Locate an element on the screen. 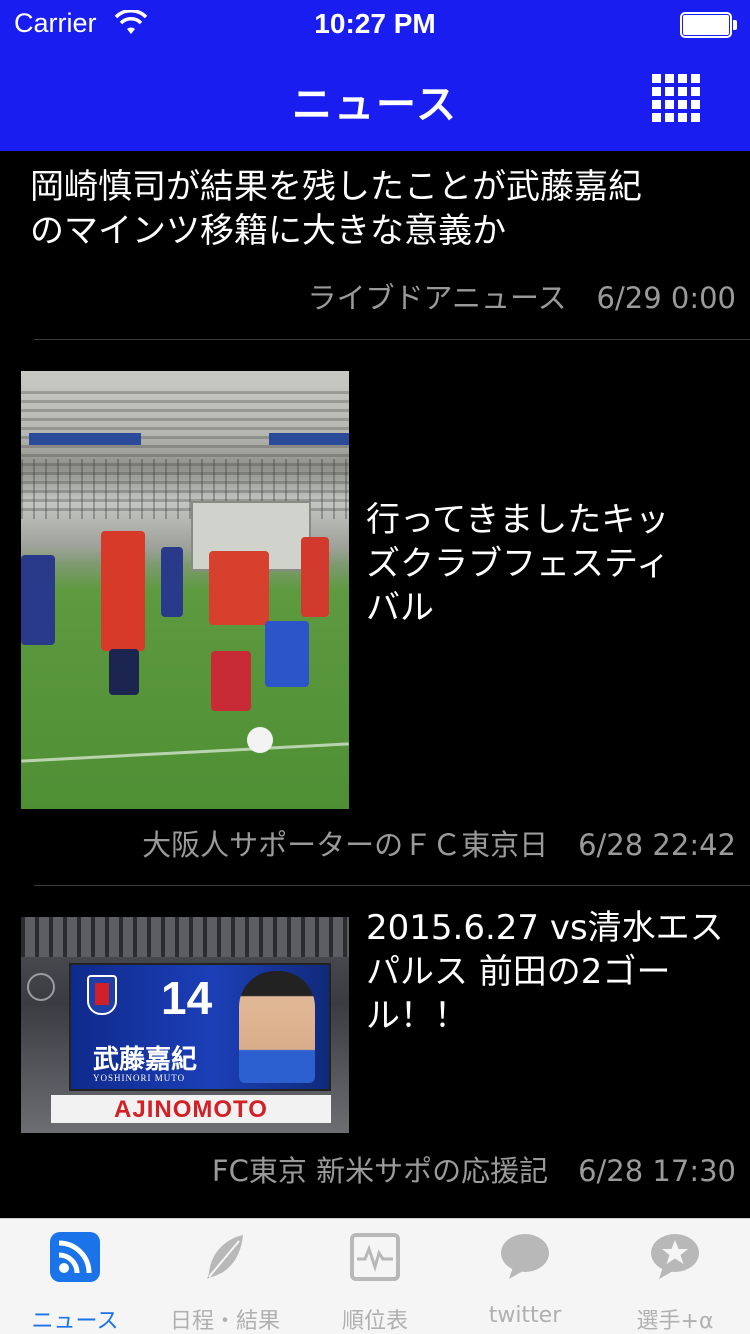 The height and width of the screenshot is (1334, 750). news-date: 6/28 22:42 is located at coordinates (657, 845).